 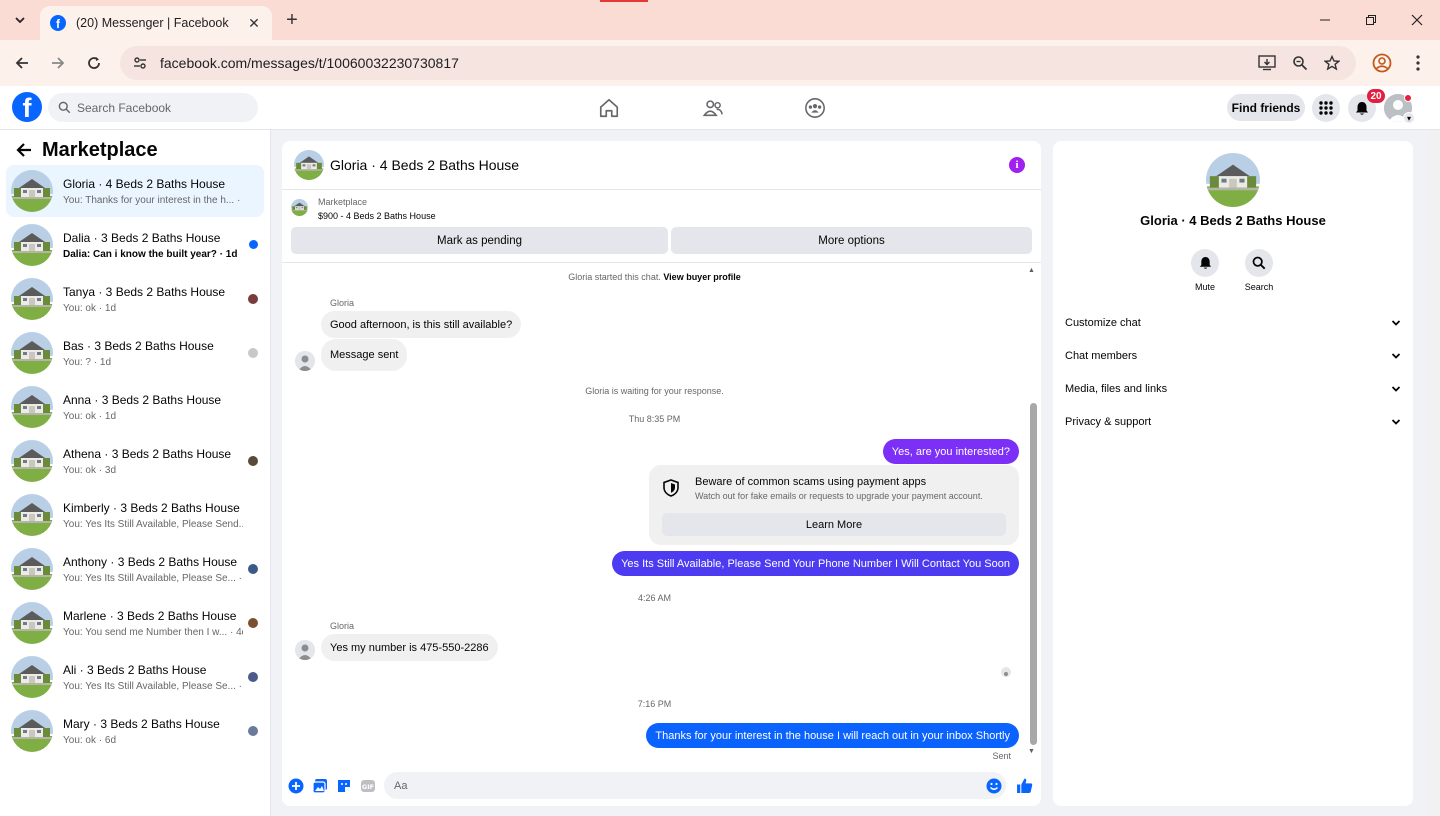 What do you see at coordinates (100, 149) in the screenshot?
I see `sidebar-title: Marketplace` at bounding box center [100, 149].